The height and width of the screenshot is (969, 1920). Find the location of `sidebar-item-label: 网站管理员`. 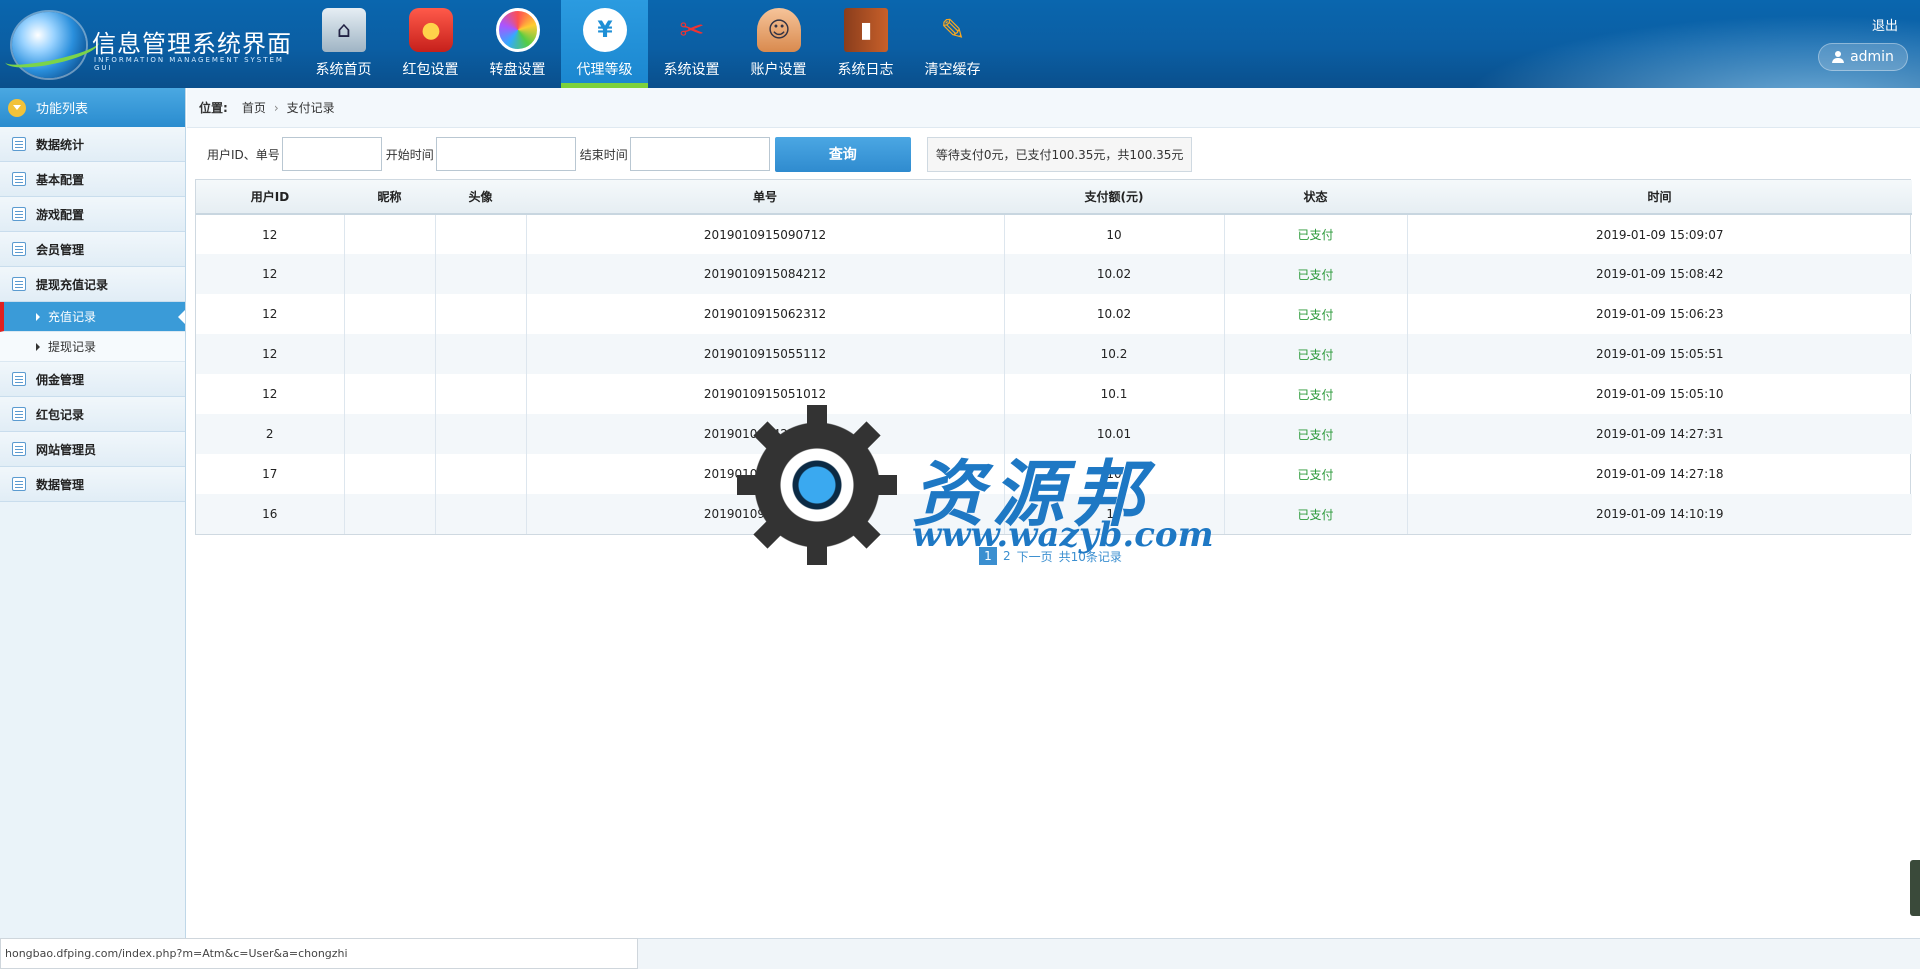

sidebar-item-label: 网站管理员 is located at coordinates (66, 449).